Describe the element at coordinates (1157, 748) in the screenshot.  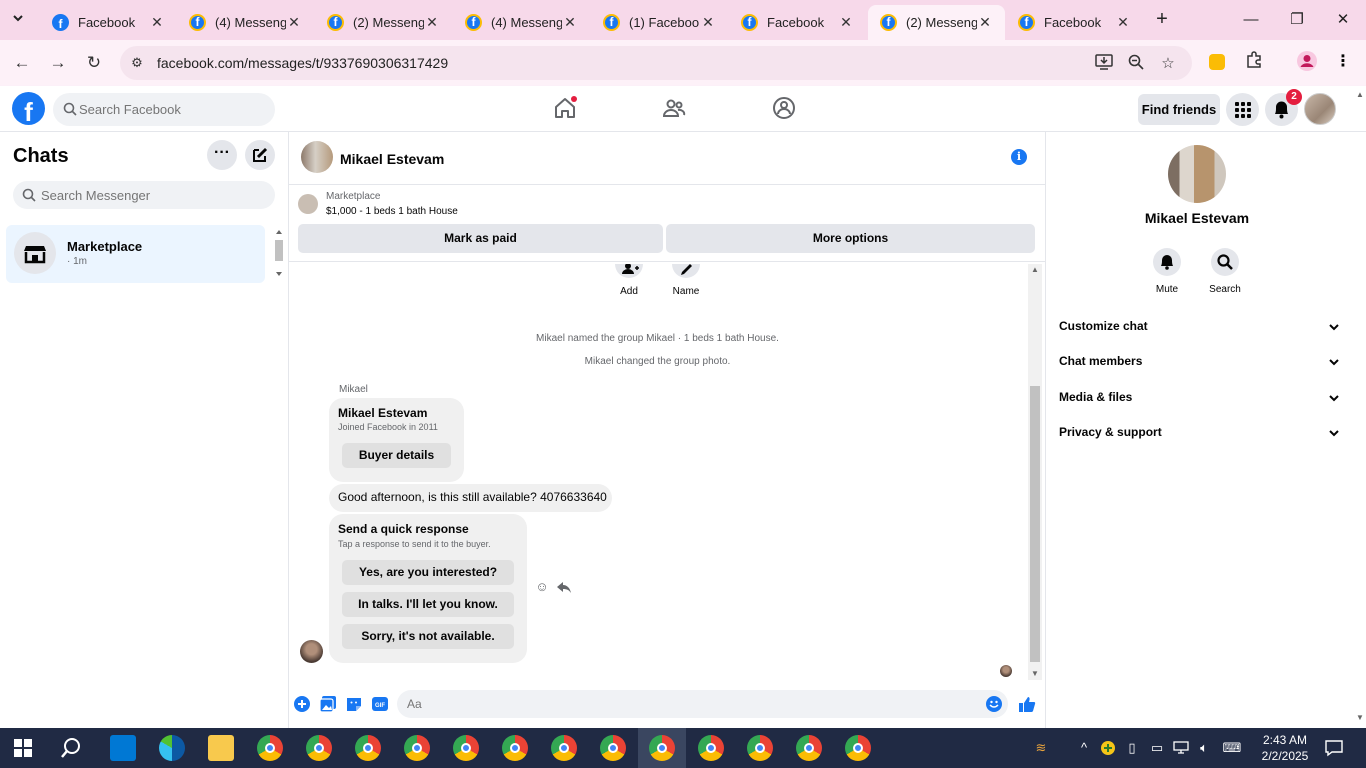
I see `battery-icon: ▭` at that location.